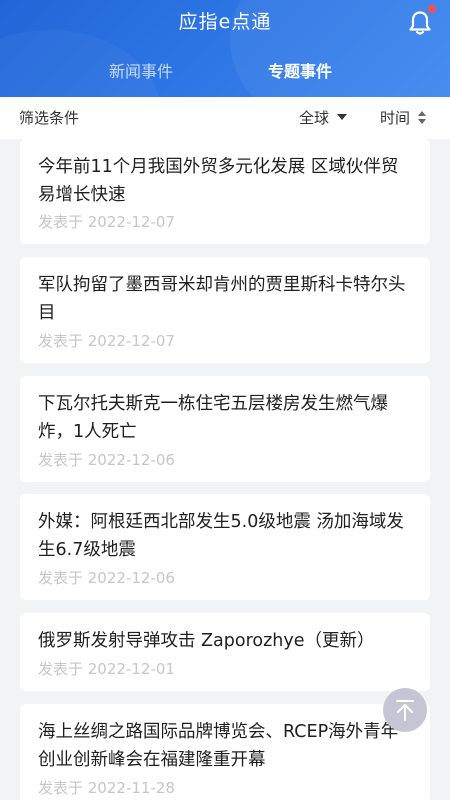 This screenshot has width=450, height=800. I want to click on app-header: 应指e点通 新闻事件 专题事件, so click(225, 48).